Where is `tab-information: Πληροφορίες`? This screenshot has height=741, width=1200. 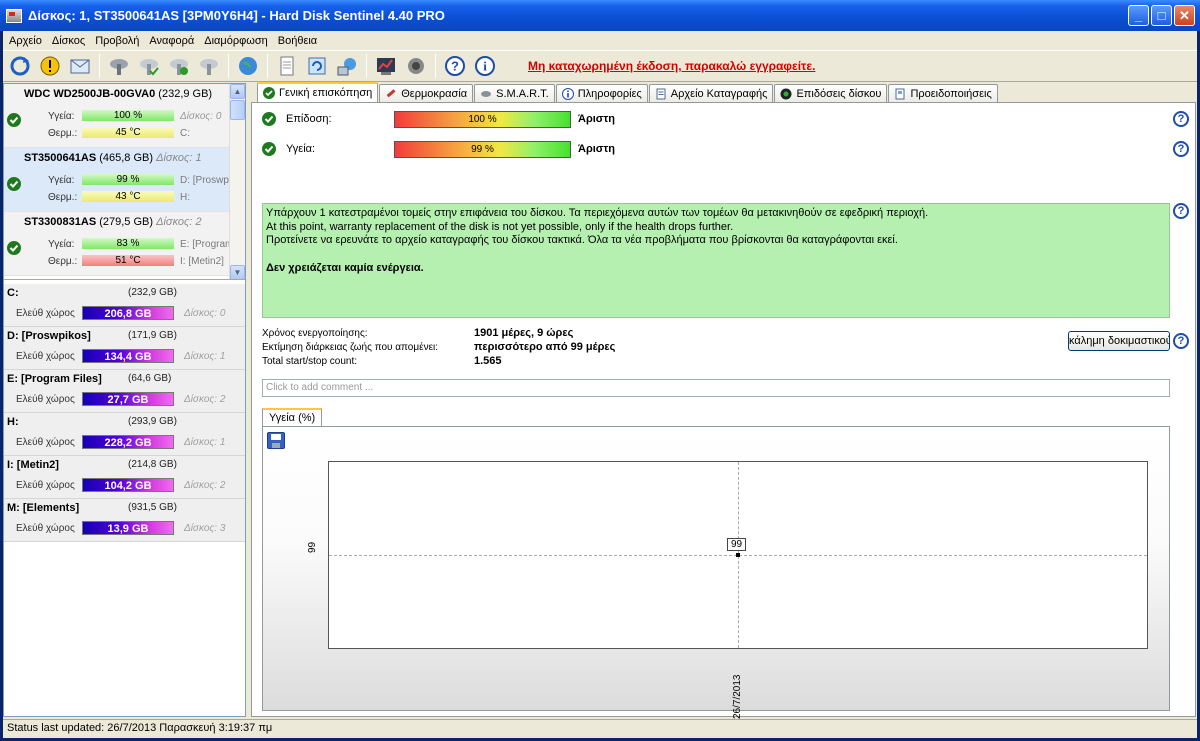 tab-information: Πληροφορίες is located at coordinates (601, 93).